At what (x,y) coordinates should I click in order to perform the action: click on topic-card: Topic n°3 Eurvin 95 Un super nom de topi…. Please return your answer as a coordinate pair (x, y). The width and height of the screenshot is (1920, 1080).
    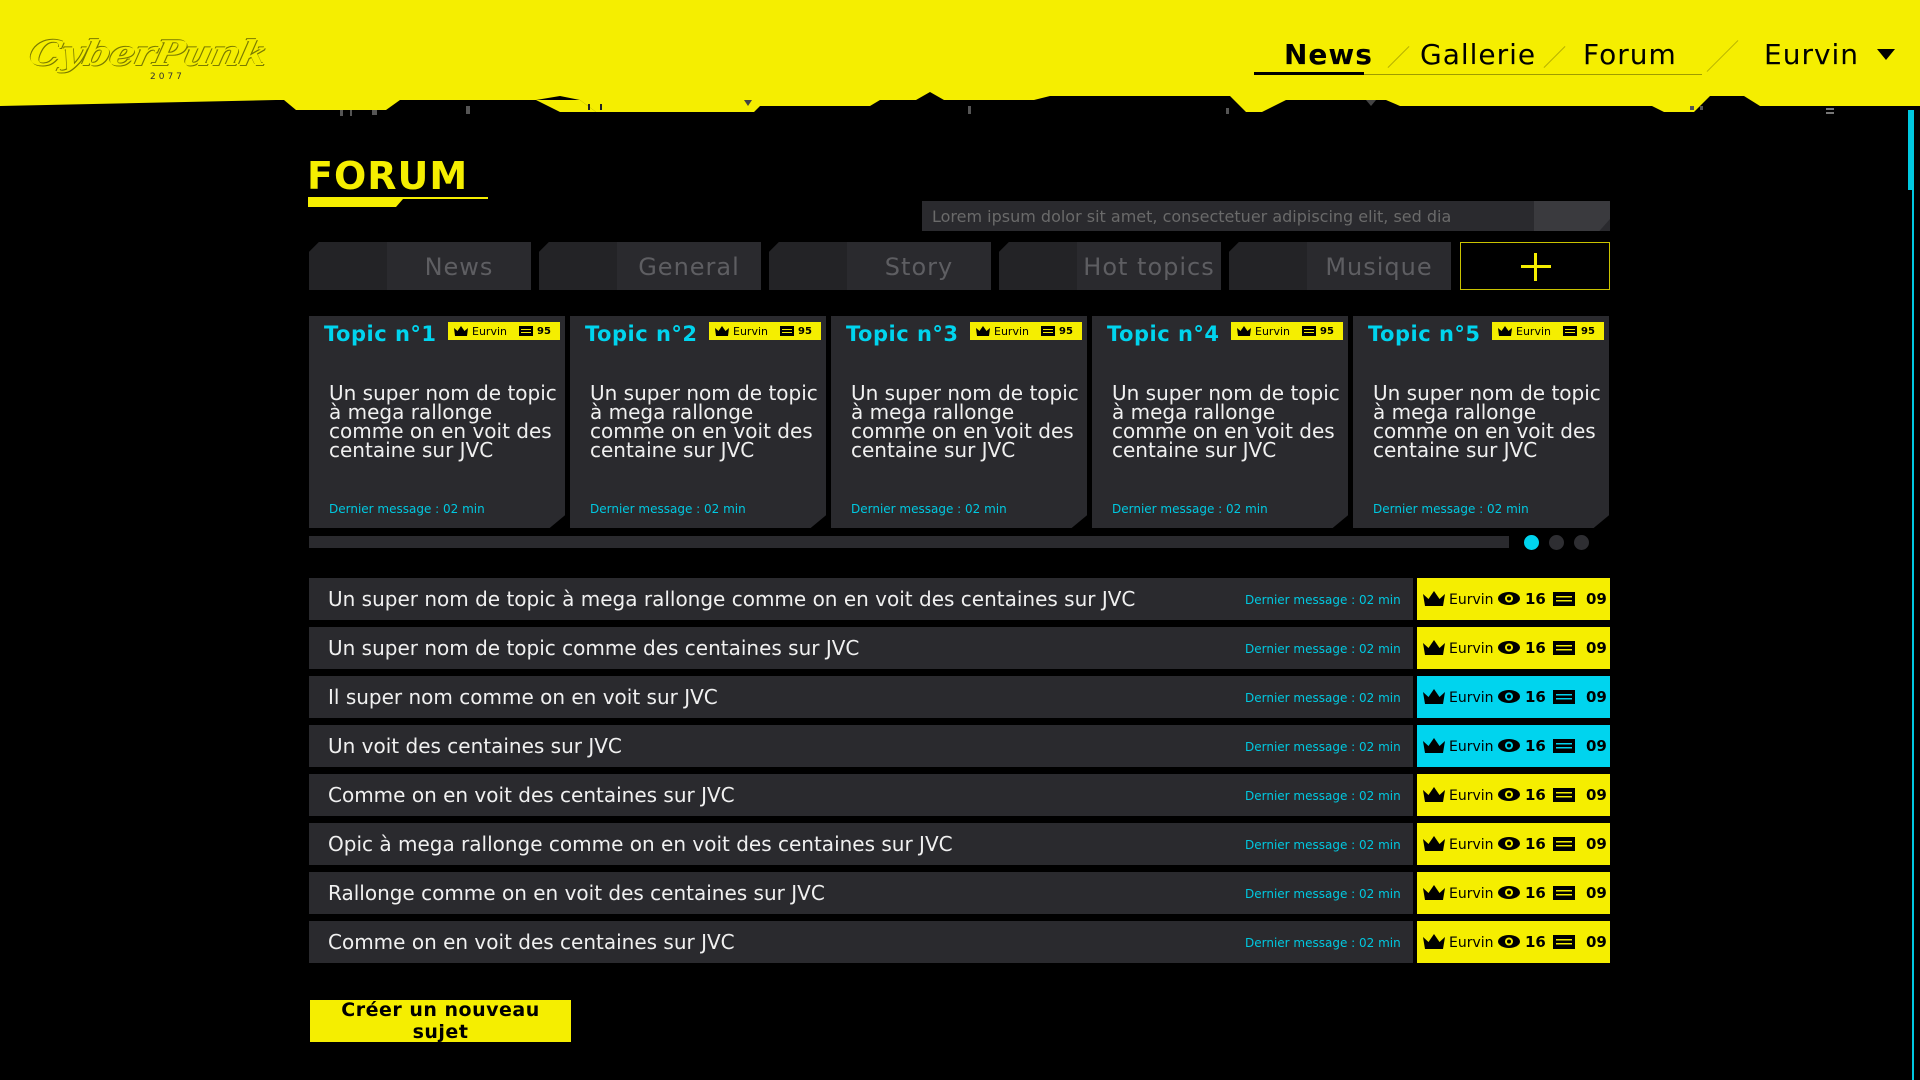
    Looking at the image, I should click on (959, 422).